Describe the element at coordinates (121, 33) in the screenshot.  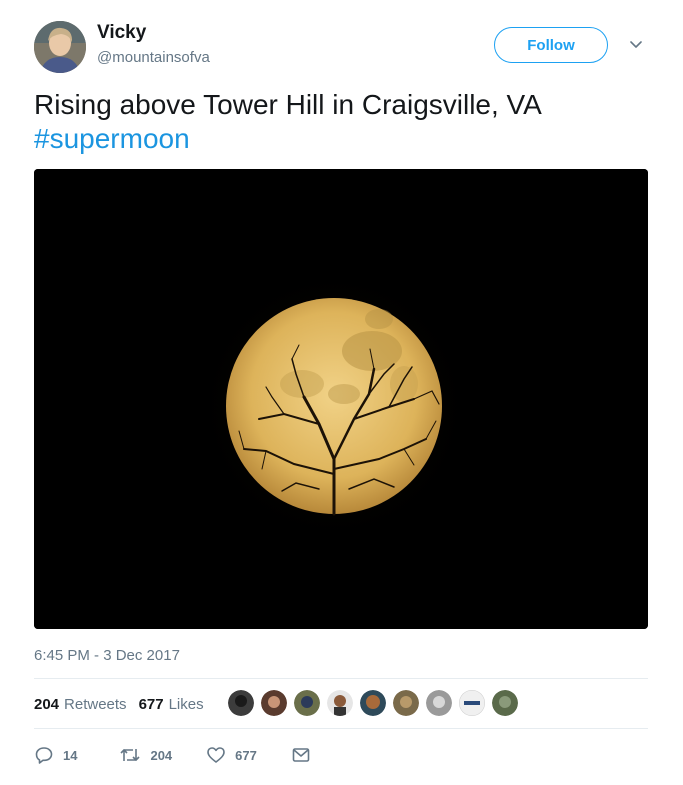
I see `user-name: Vicky` at that location.